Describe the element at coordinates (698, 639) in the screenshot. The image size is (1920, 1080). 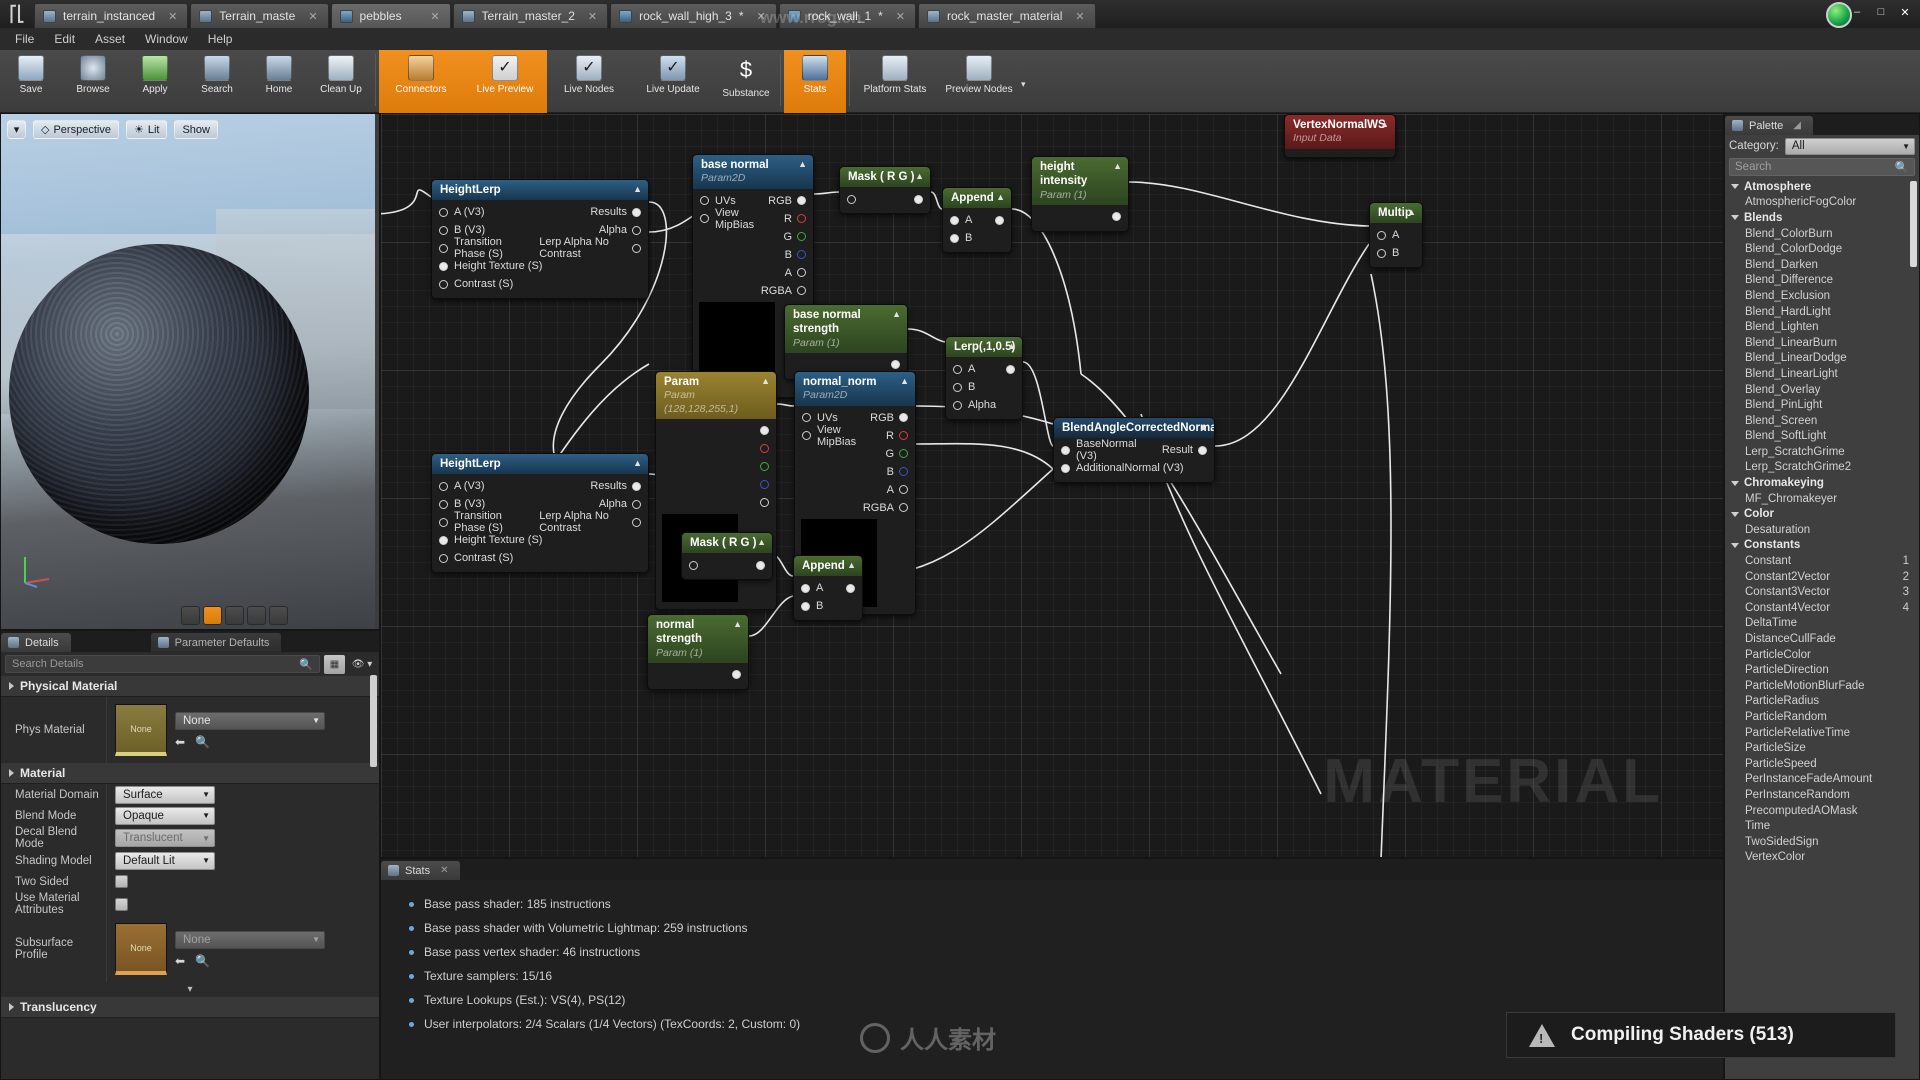
I see `node-header: ▲ normal strength Param (1)` at that location.